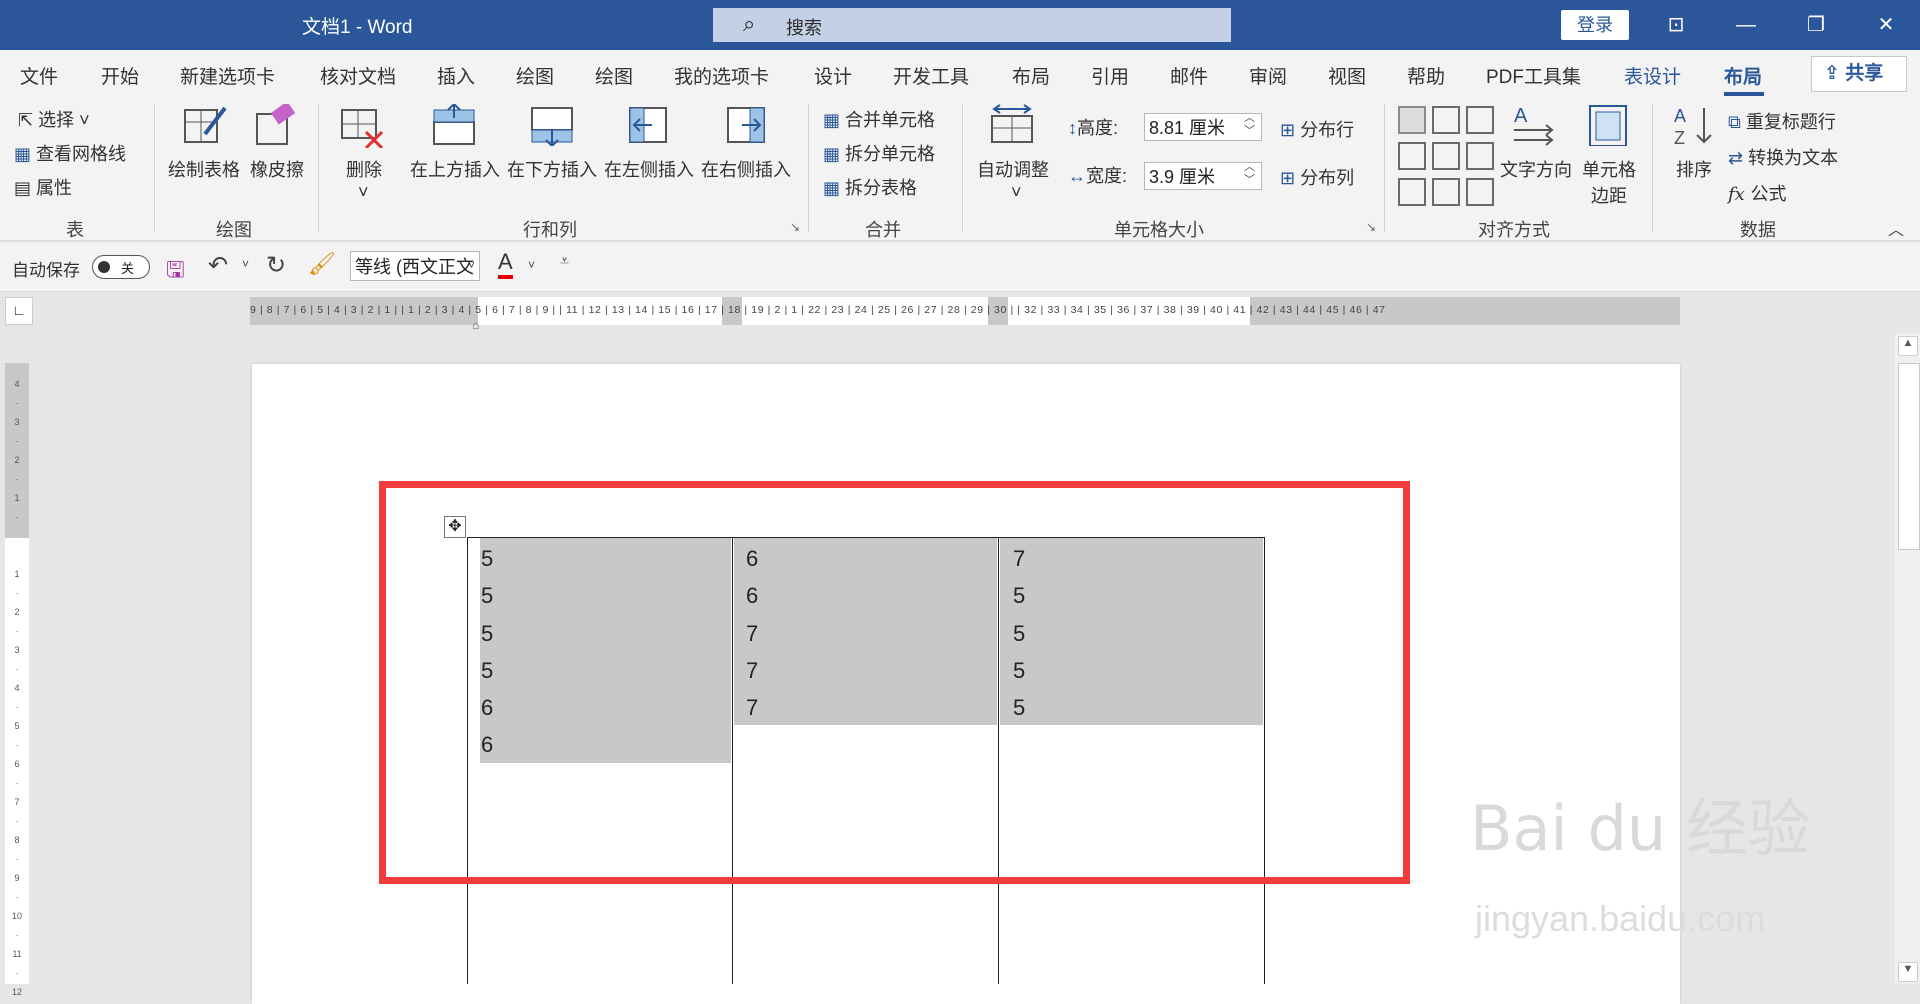 This screenshot has width=1920, height=1004. I want to click on search-box: ⌕ 搜索, so click(972, 25).